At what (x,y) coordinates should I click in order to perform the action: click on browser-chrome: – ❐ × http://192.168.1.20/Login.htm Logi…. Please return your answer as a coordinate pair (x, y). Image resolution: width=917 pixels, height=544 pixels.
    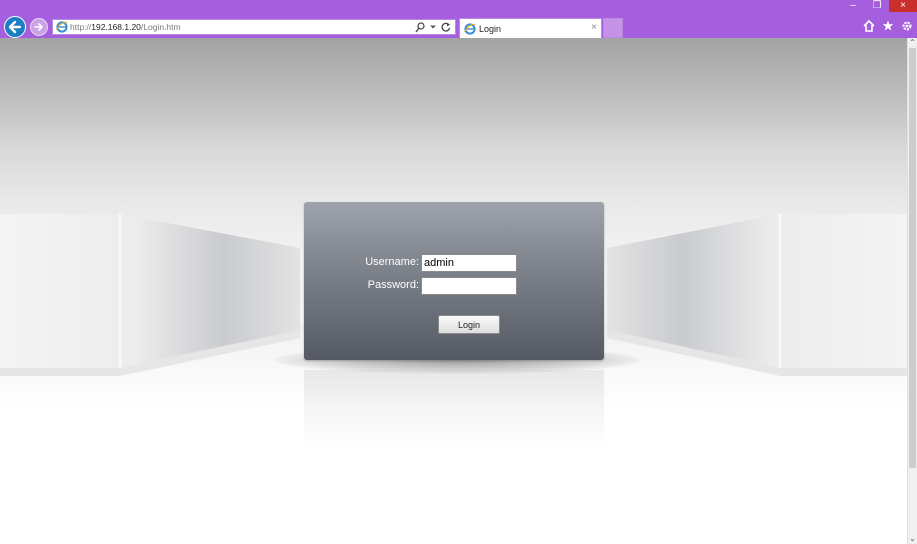
    Looking at the image, I should click on (458, 19).